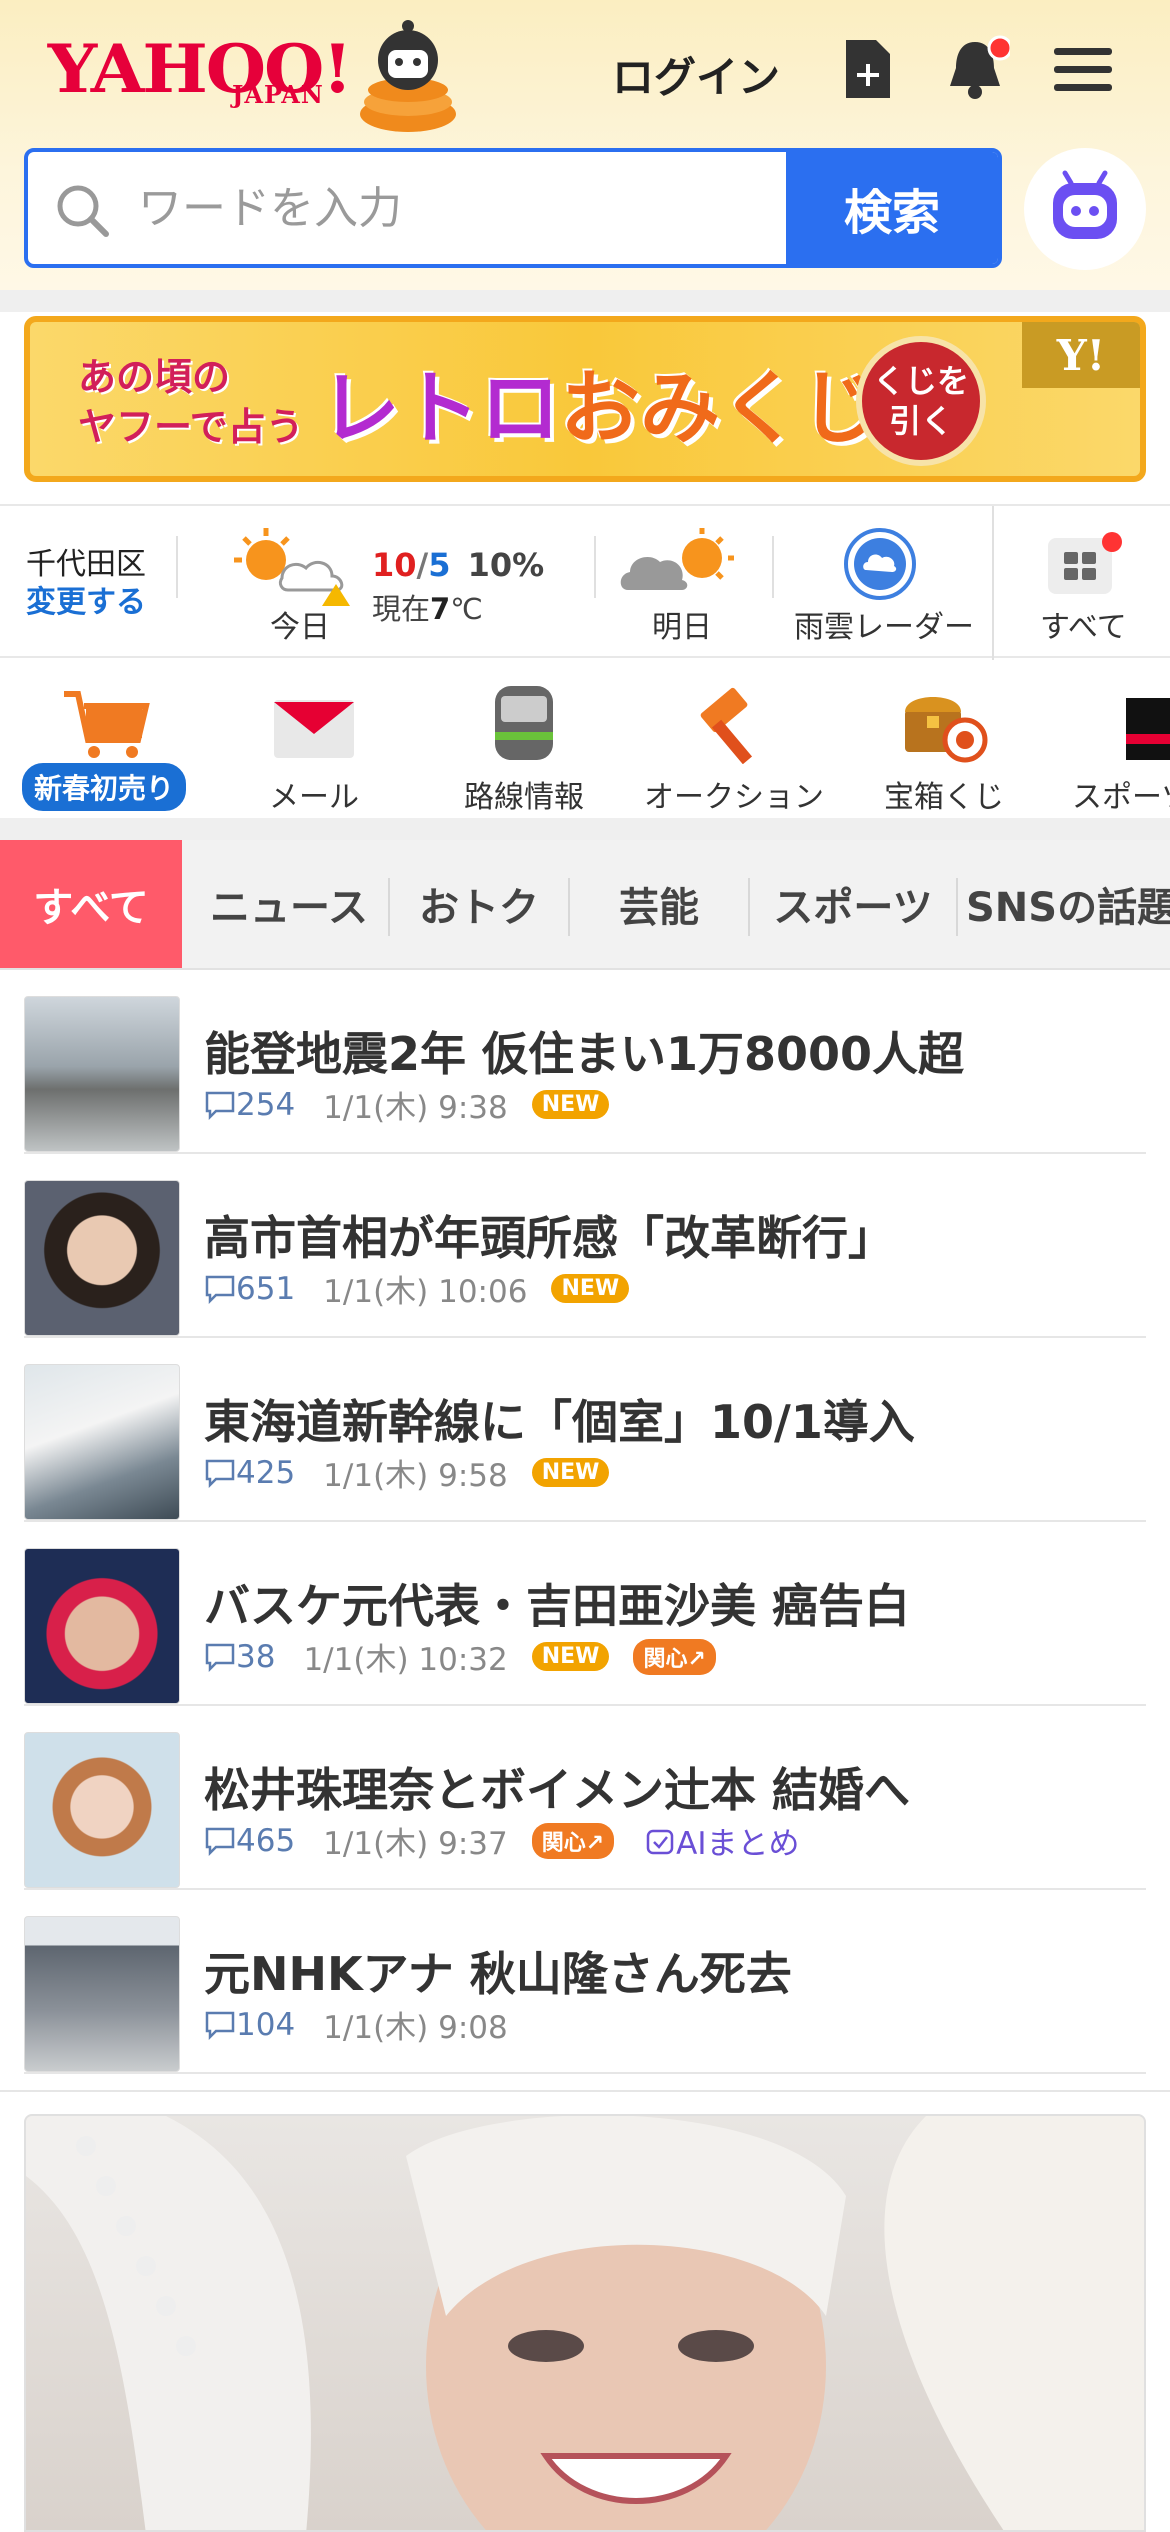  What do you see at coordinates (1112, 745) in the screenshot?
I see `service-sports: スポーツ` at bounding box center [1112, 745].